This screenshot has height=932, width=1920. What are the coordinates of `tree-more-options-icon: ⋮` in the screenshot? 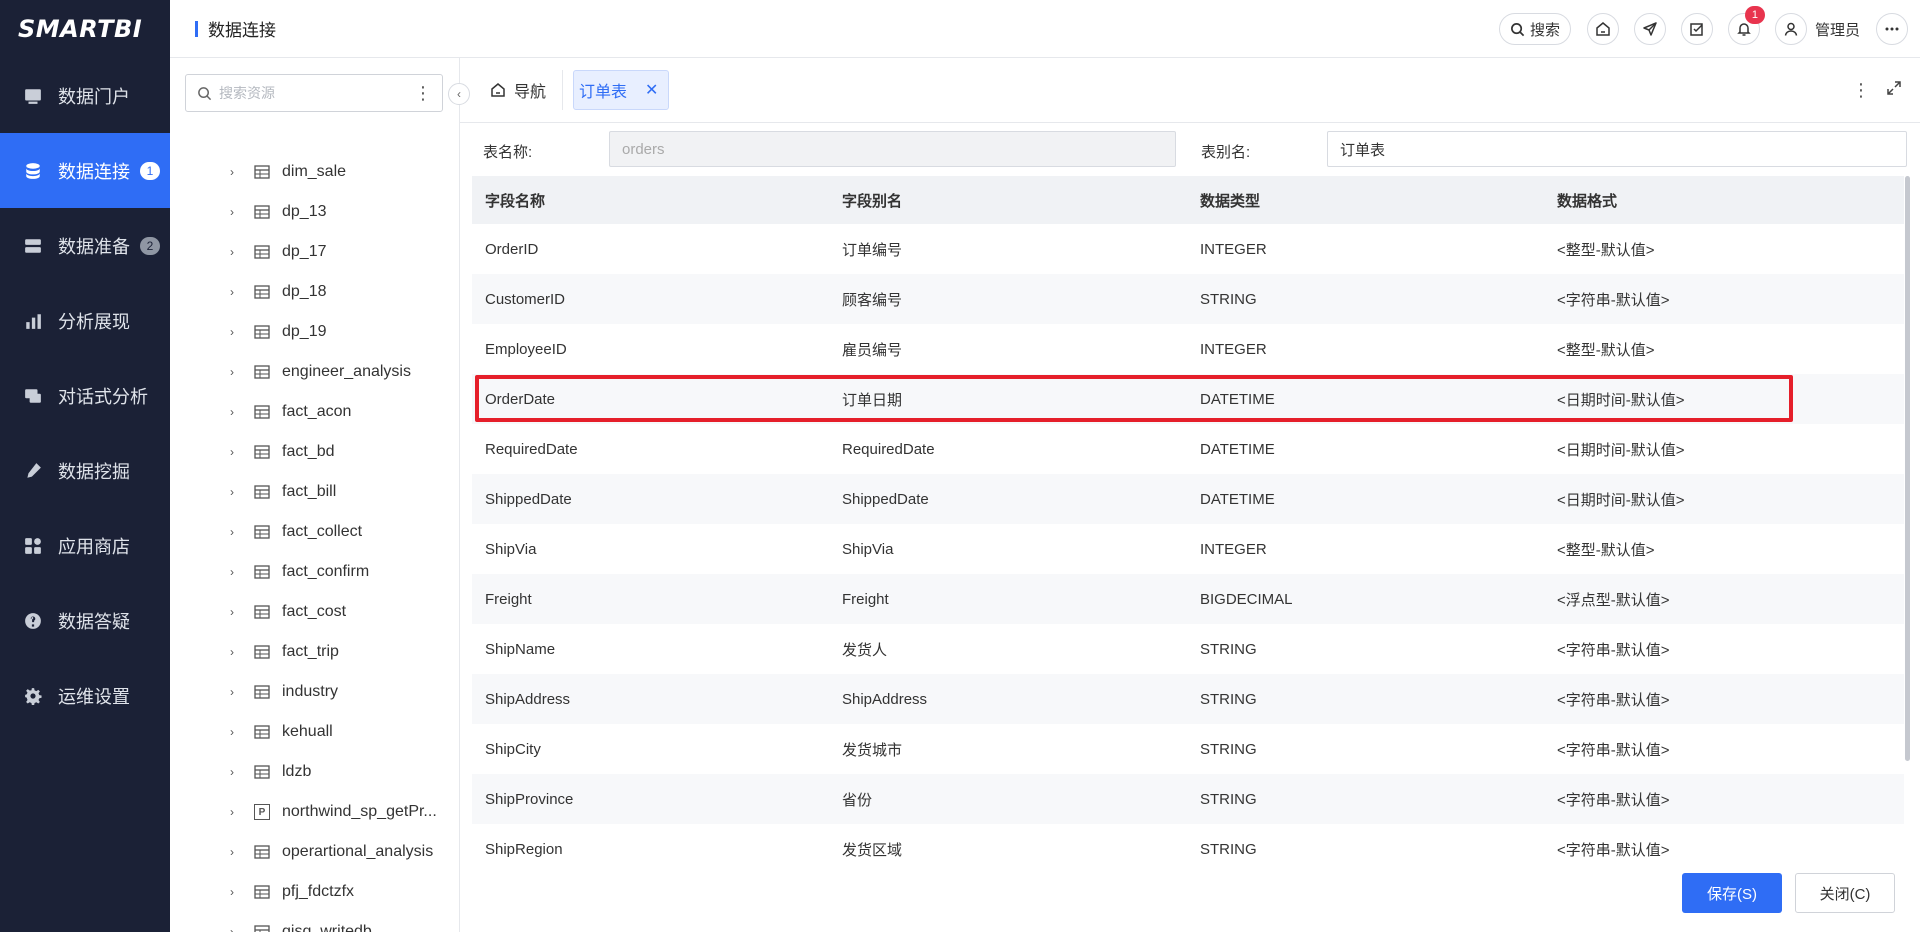 It's located at (423, 93).